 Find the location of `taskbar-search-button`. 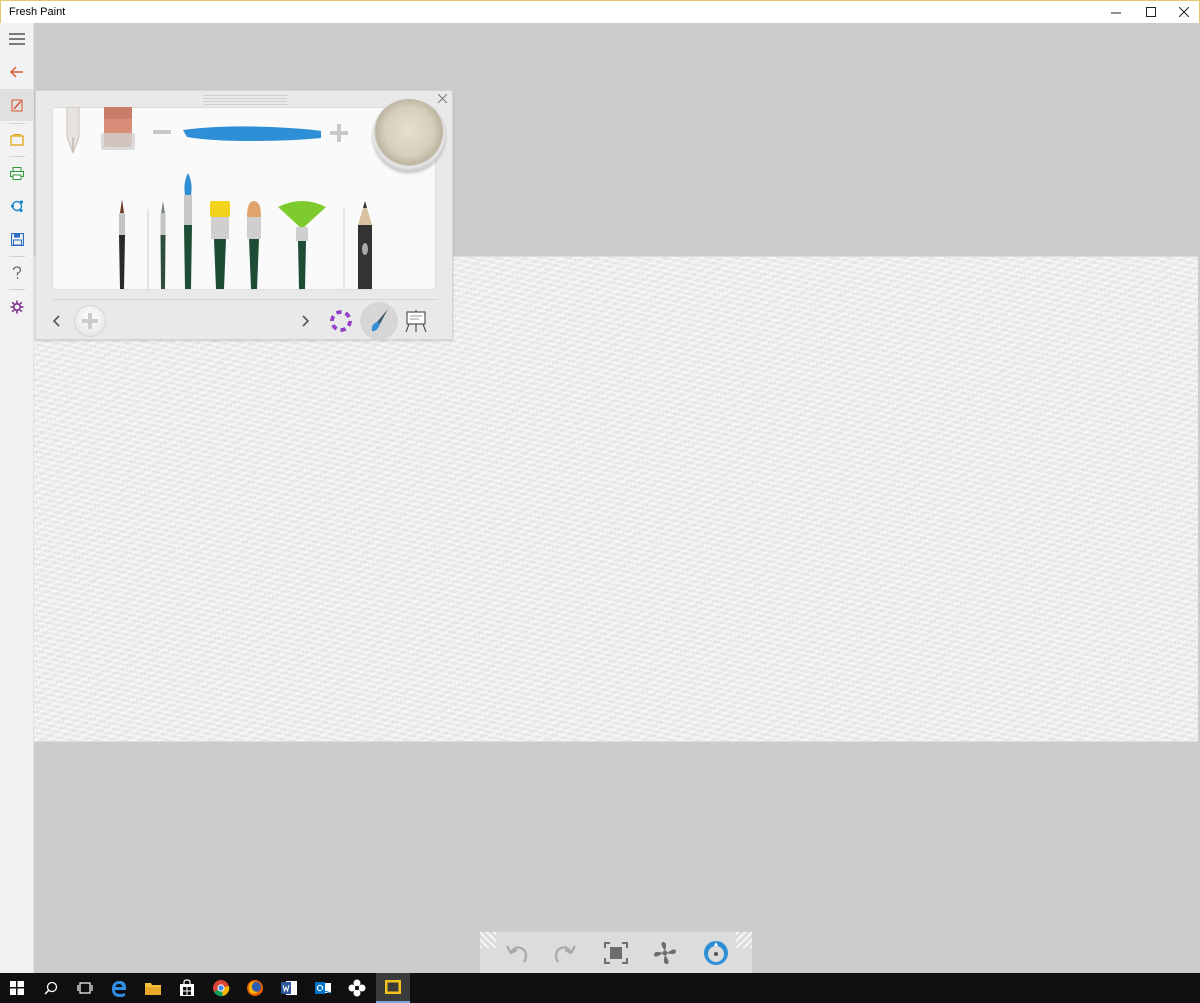

taskbar-search-button is located at coordinates (51, 988).